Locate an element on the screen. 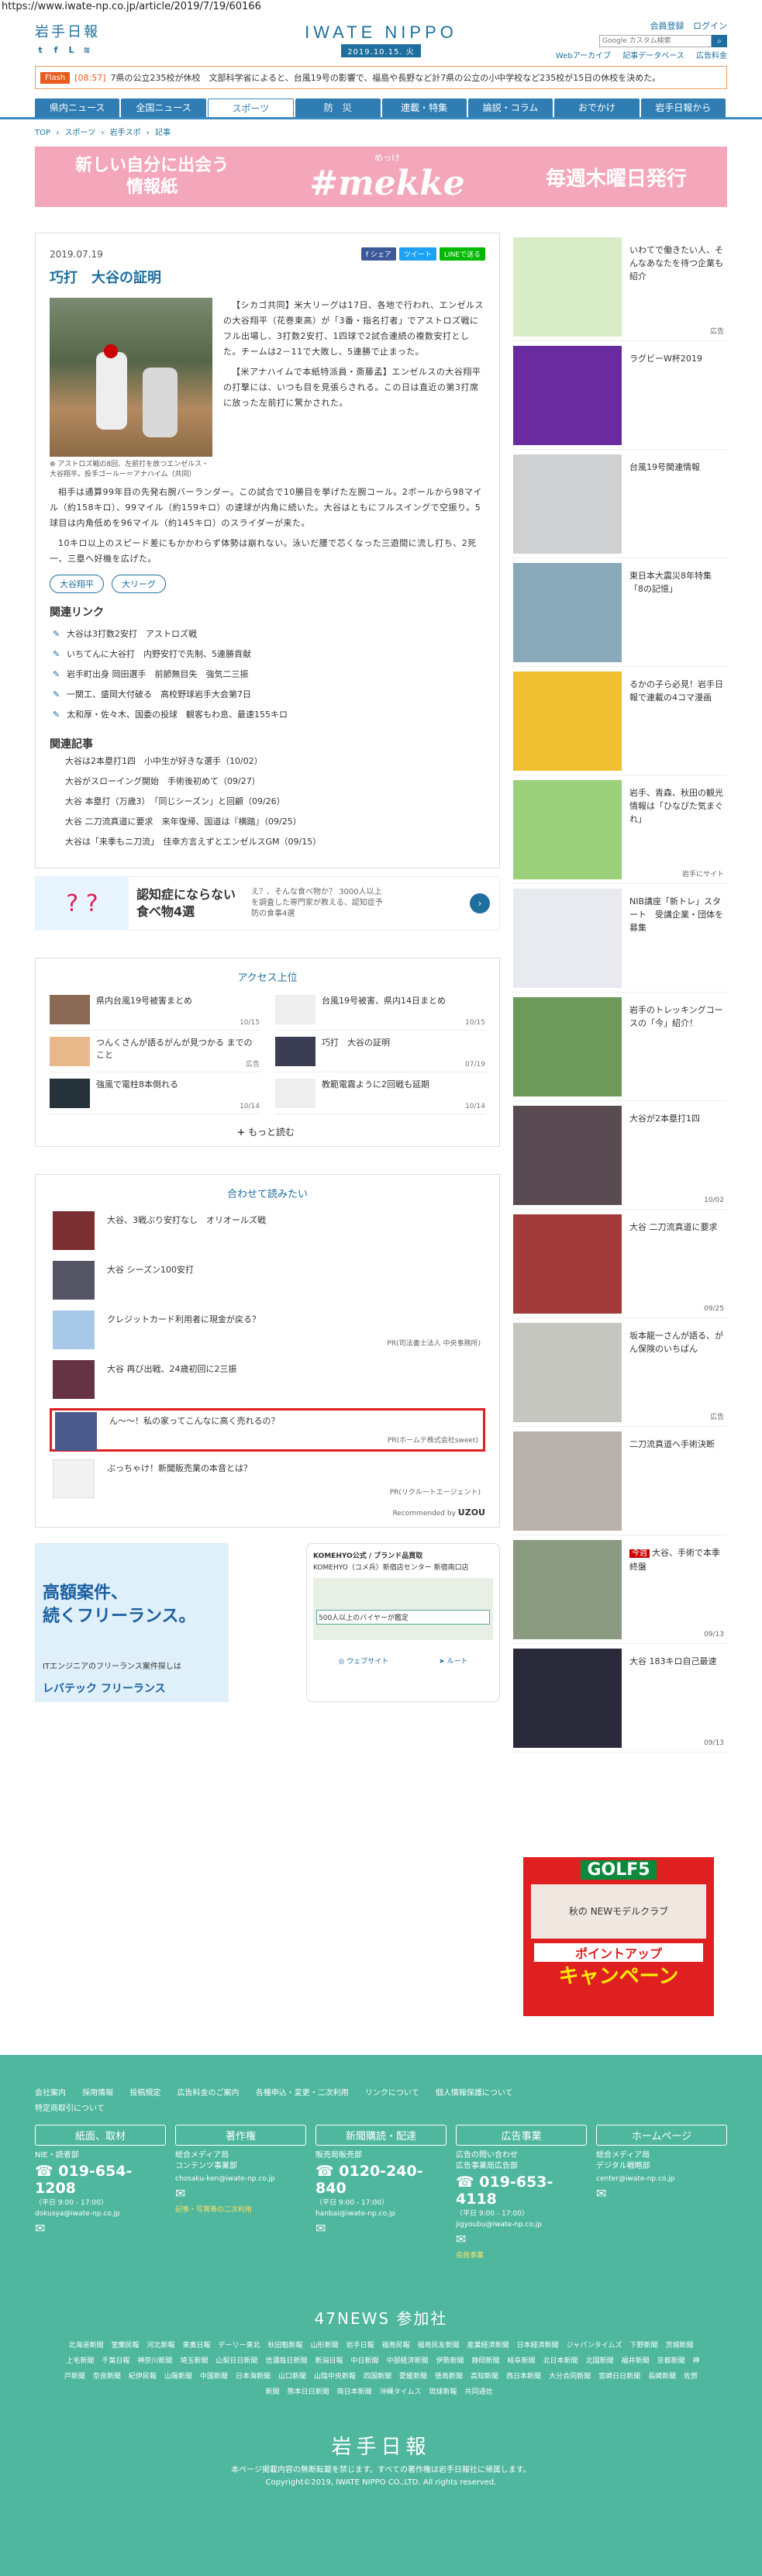 This screenshot has width=762, height=2576. tag-ohtani: 大谷翔平 is located at coordinates (77, 584).